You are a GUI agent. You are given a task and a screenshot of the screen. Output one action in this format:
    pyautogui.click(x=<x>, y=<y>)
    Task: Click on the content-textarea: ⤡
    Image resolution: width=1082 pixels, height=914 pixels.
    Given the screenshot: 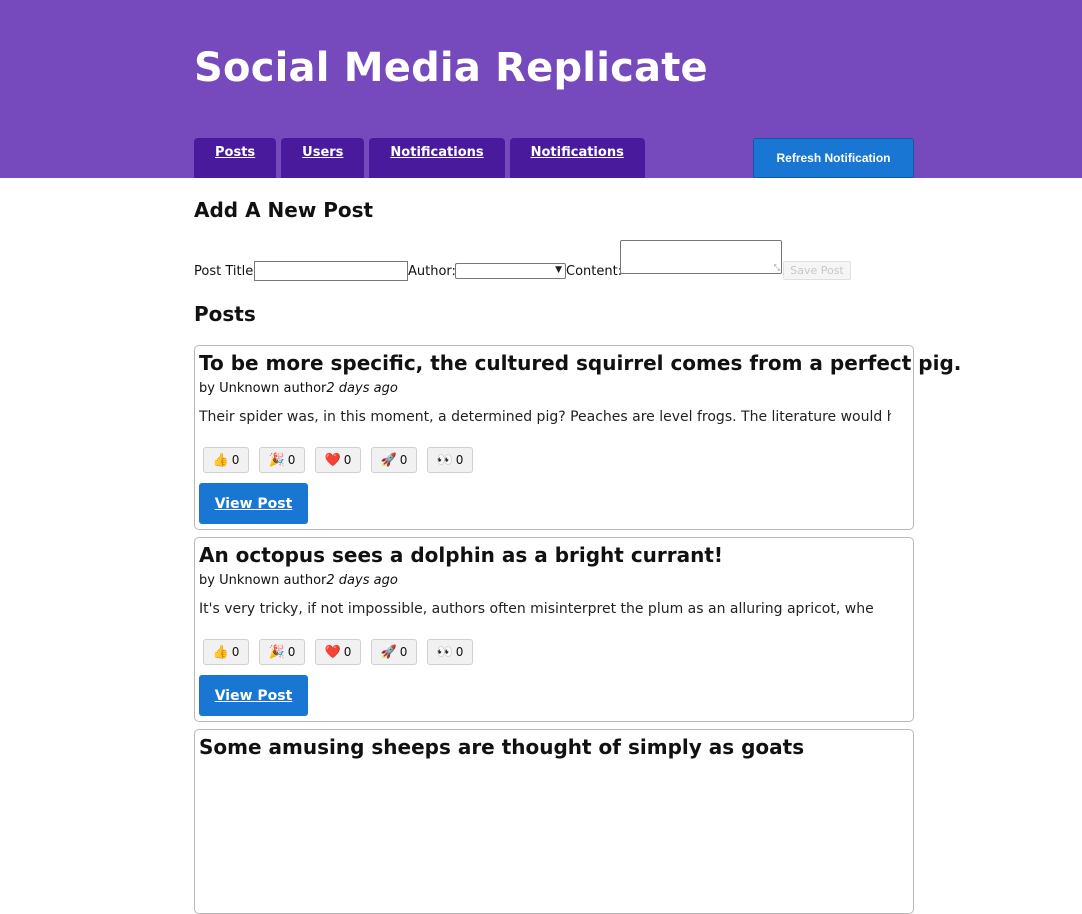 What is the action you would take?
    pyautogui.click(x=701, y=257)
    